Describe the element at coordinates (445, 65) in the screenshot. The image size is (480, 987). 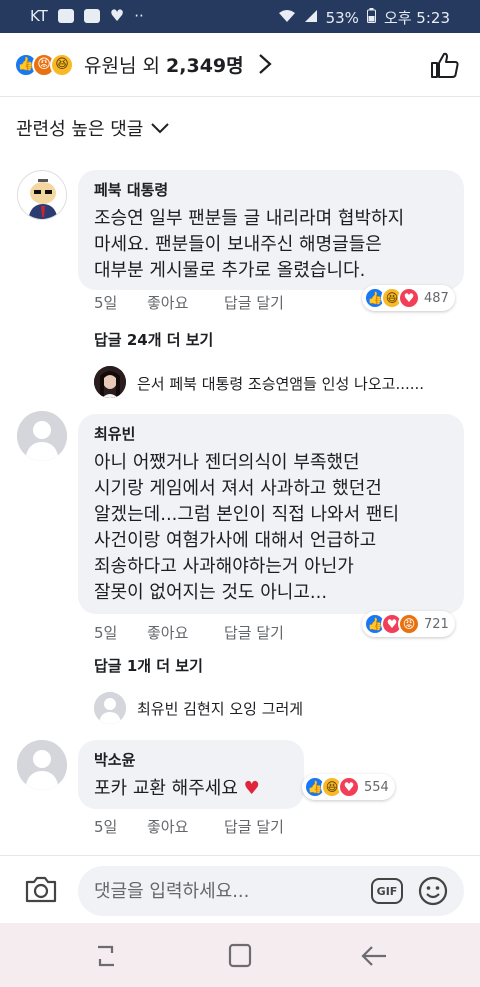
I see `like-outline-icon` at that location.